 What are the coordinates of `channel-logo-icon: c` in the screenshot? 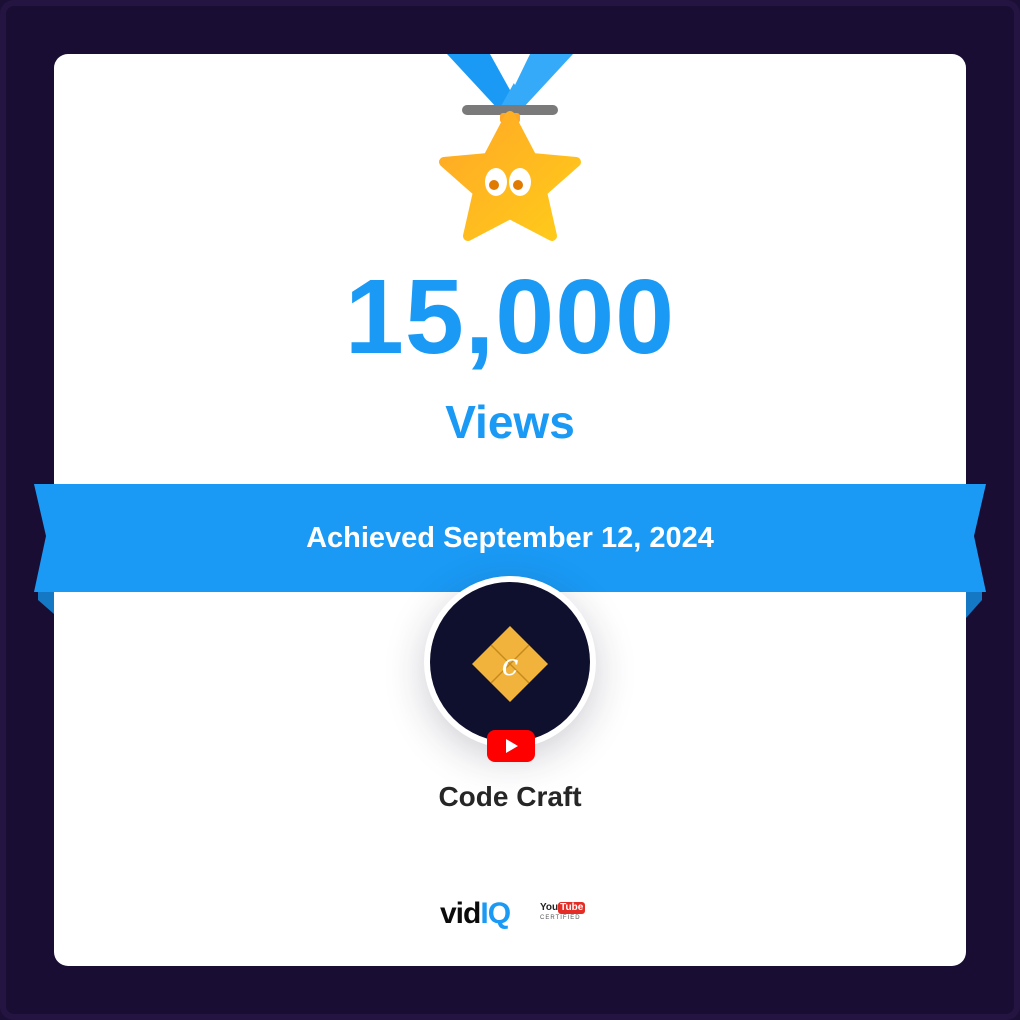 It's located at (510, 664).